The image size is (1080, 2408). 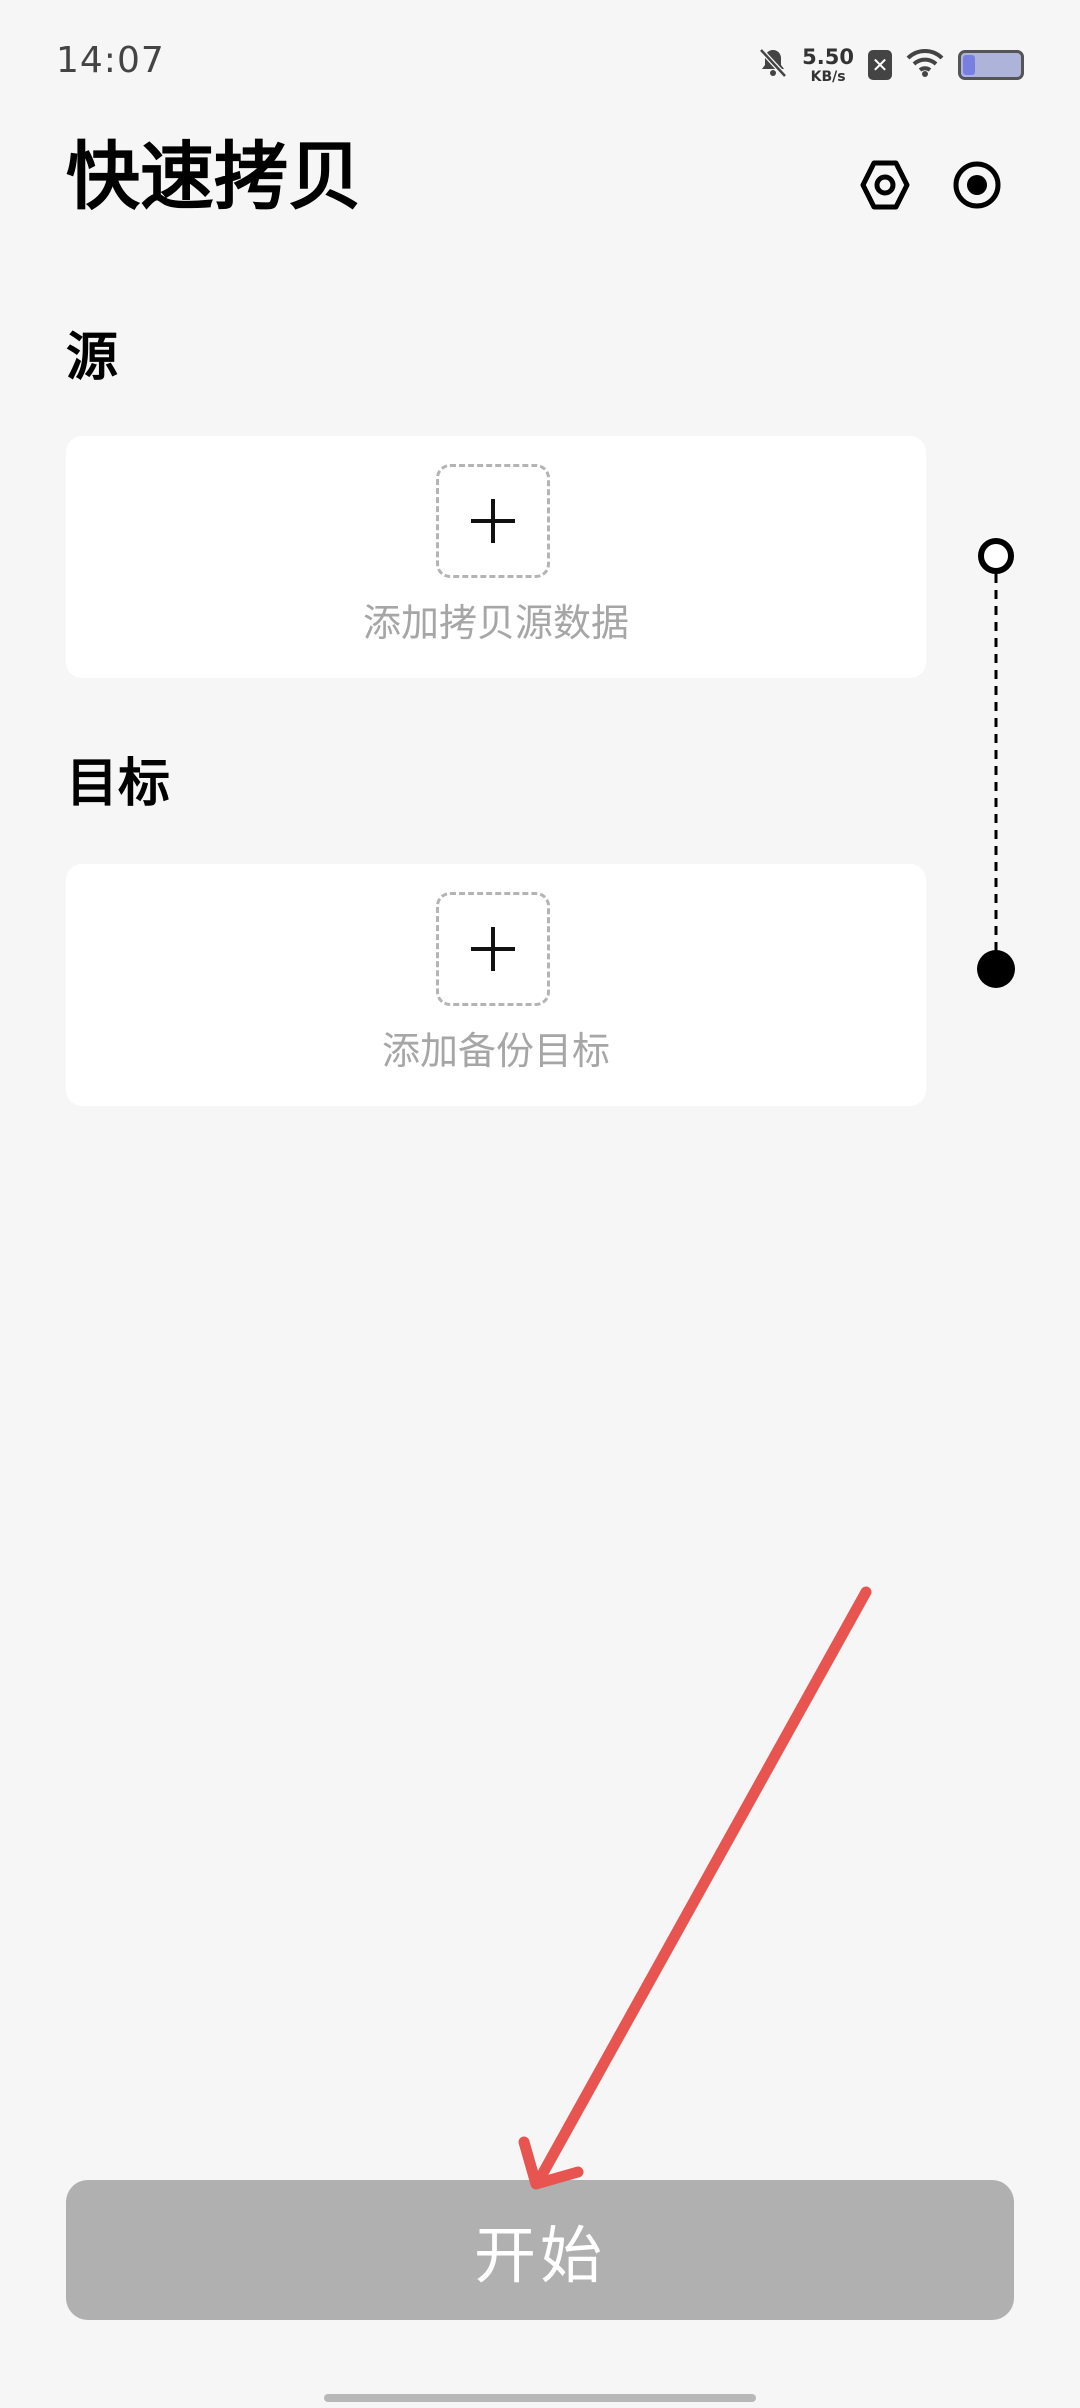 I want to click on wifi-icon, so click(x=925, y=65).